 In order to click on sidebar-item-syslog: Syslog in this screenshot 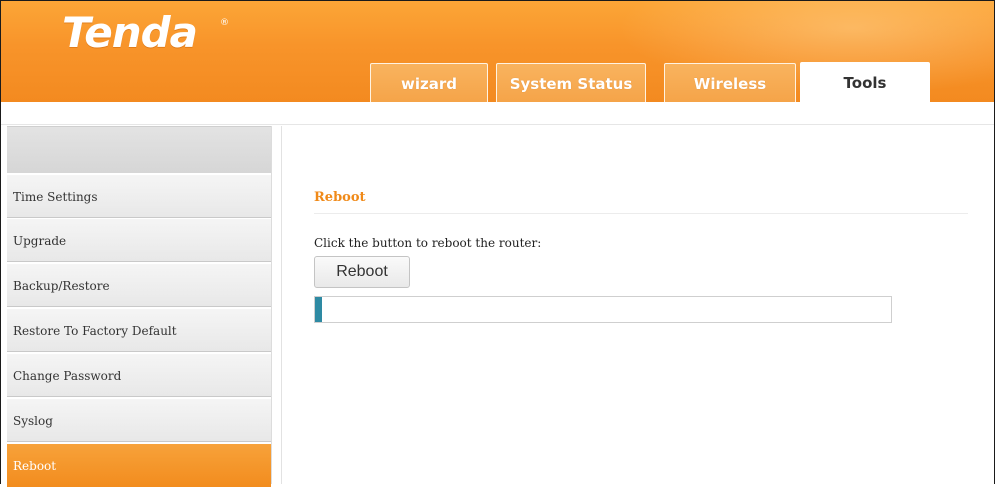, I will do `click(139, 420)`.